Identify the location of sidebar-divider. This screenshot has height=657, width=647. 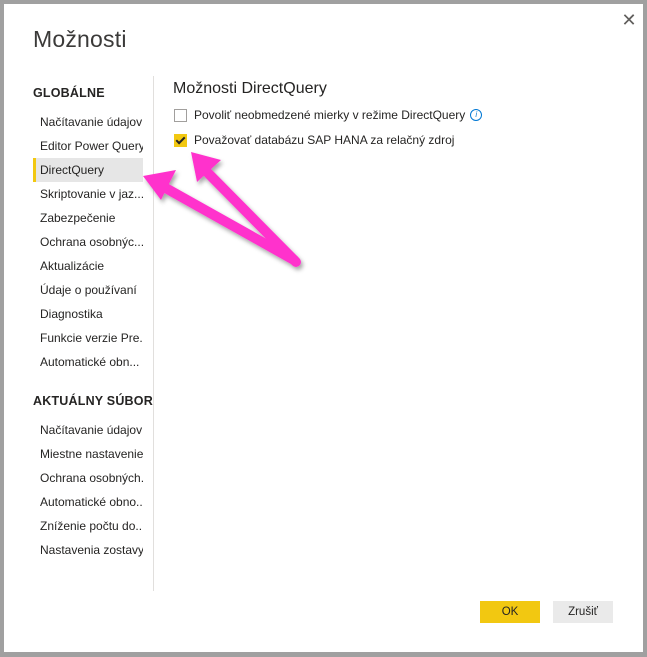
(153, 333).